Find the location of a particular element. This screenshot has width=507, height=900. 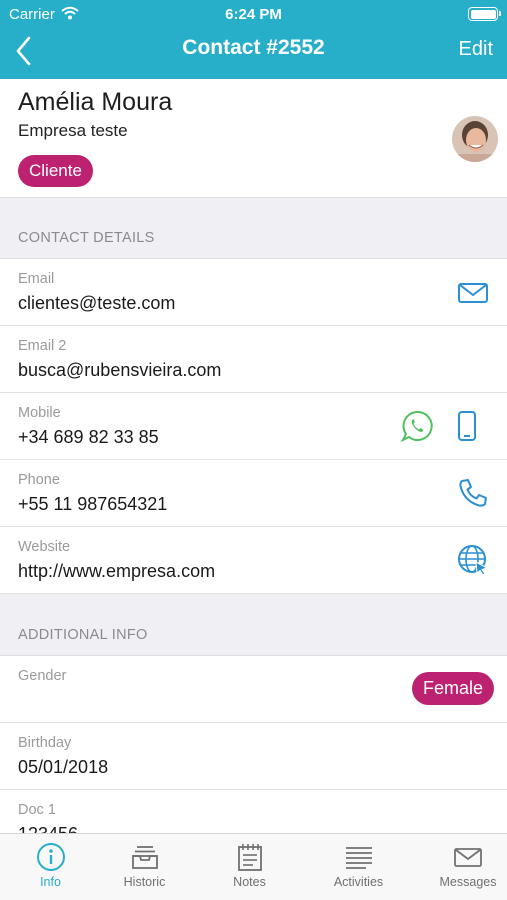

contact-name: Amélia Moura is located at coordinates (95, 102).